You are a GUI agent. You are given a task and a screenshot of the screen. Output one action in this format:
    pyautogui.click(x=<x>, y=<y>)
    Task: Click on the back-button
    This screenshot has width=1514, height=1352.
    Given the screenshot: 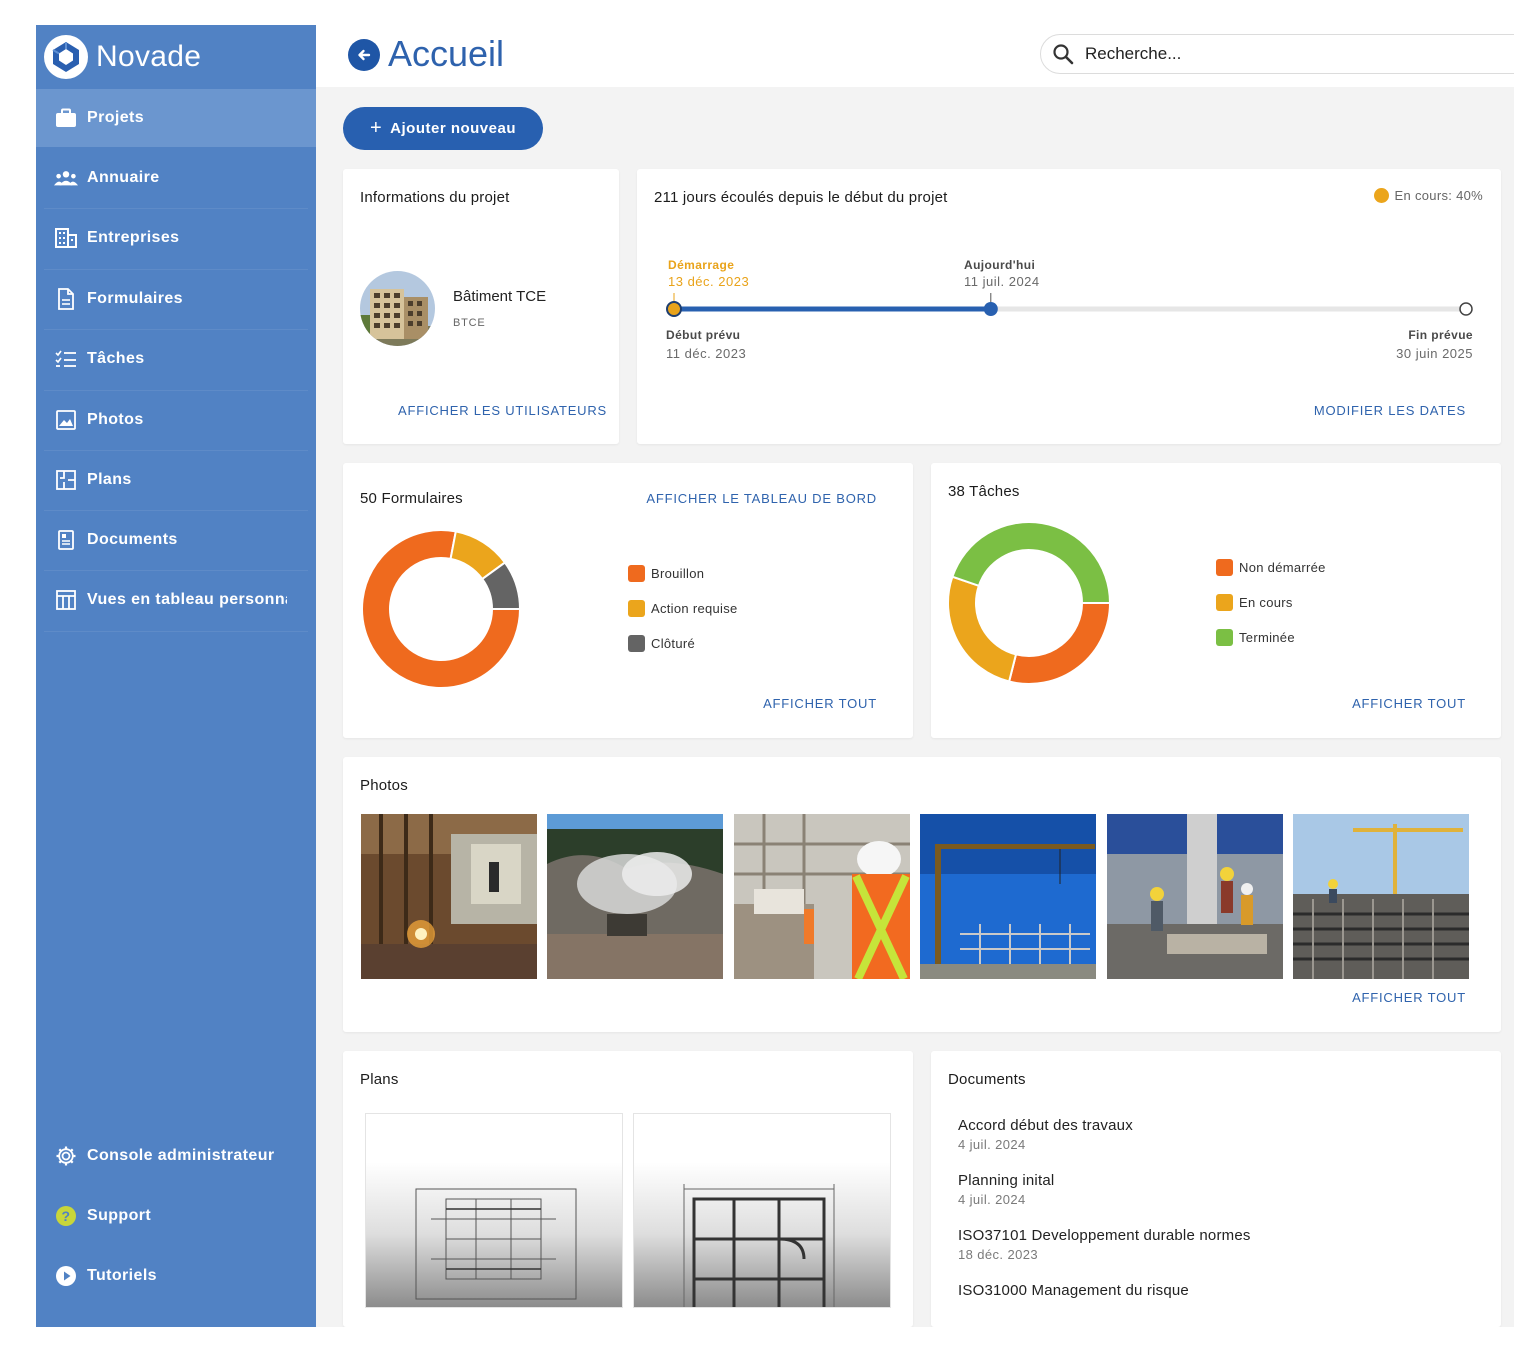 What is the action you would take?
    pyautogui.click(x=364, y=55)
    